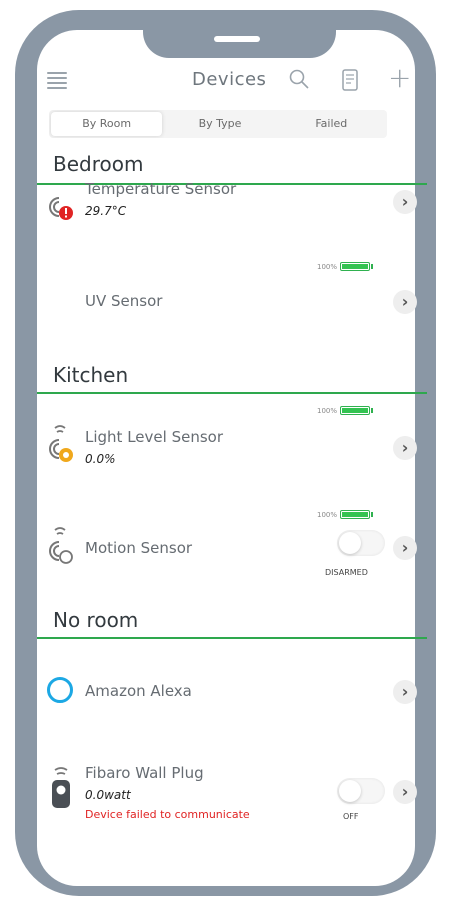 Image resolution: width=452 pixels, height=905 pixels. What do you see at coordinates (154, 437) in the screenshot?
I see `device-name: Light Level Sensor` at bounding box center [154, 437].